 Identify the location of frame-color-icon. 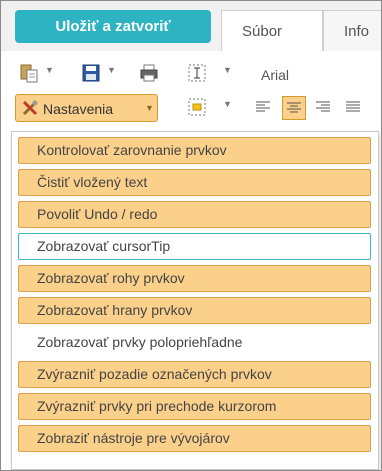
(197, 107).